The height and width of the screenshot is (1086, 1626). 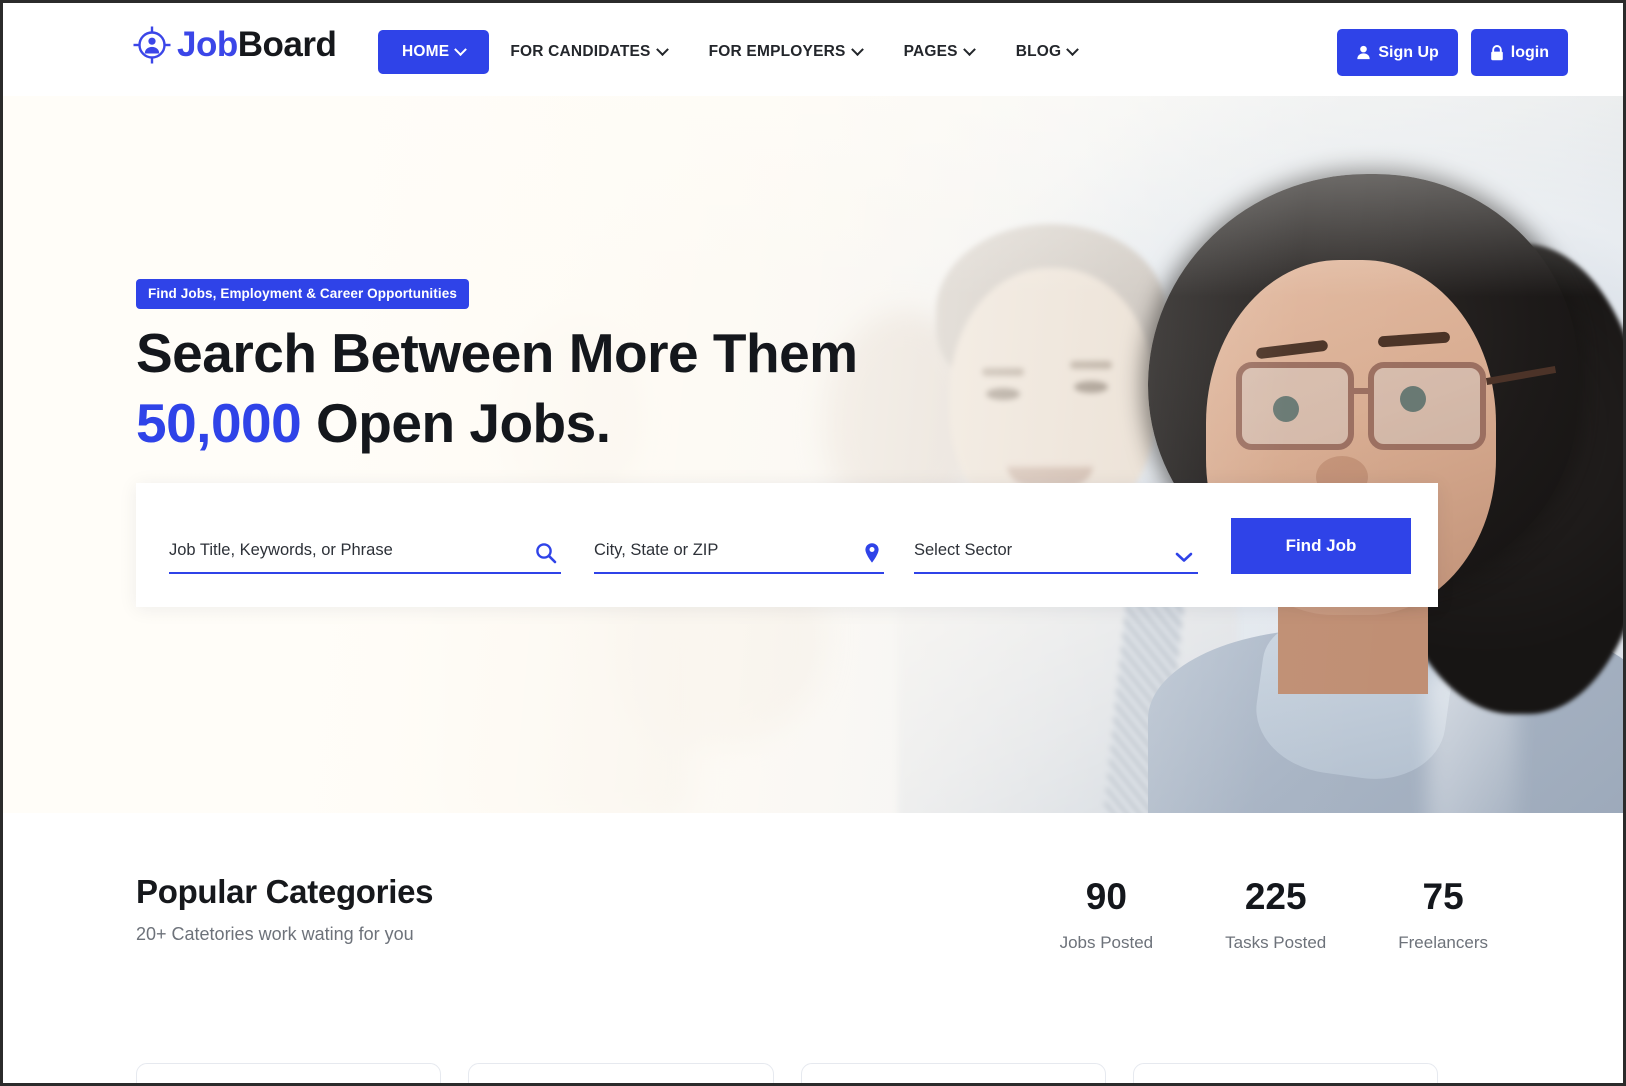 I want to click on stat-freelancers-label: Freelancers, so click(x=1443, y=942).